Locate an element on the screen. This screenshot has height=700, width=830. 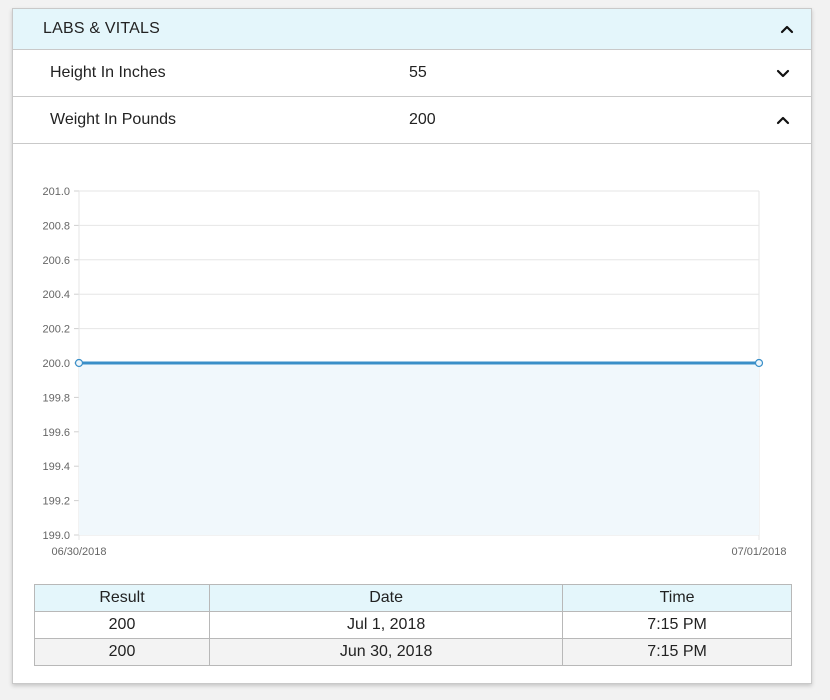
y-tick-label: 199.4 is located at coordinates (56, 467).